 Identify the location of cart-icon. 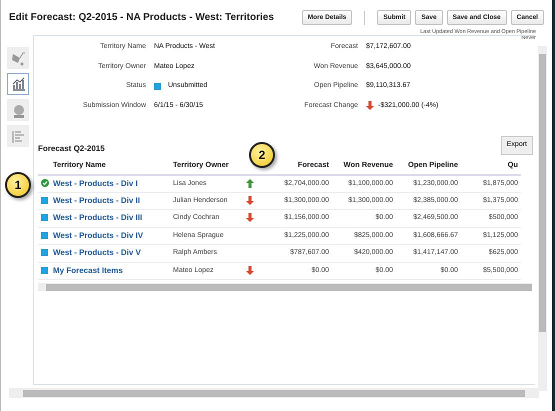
(18, 58).